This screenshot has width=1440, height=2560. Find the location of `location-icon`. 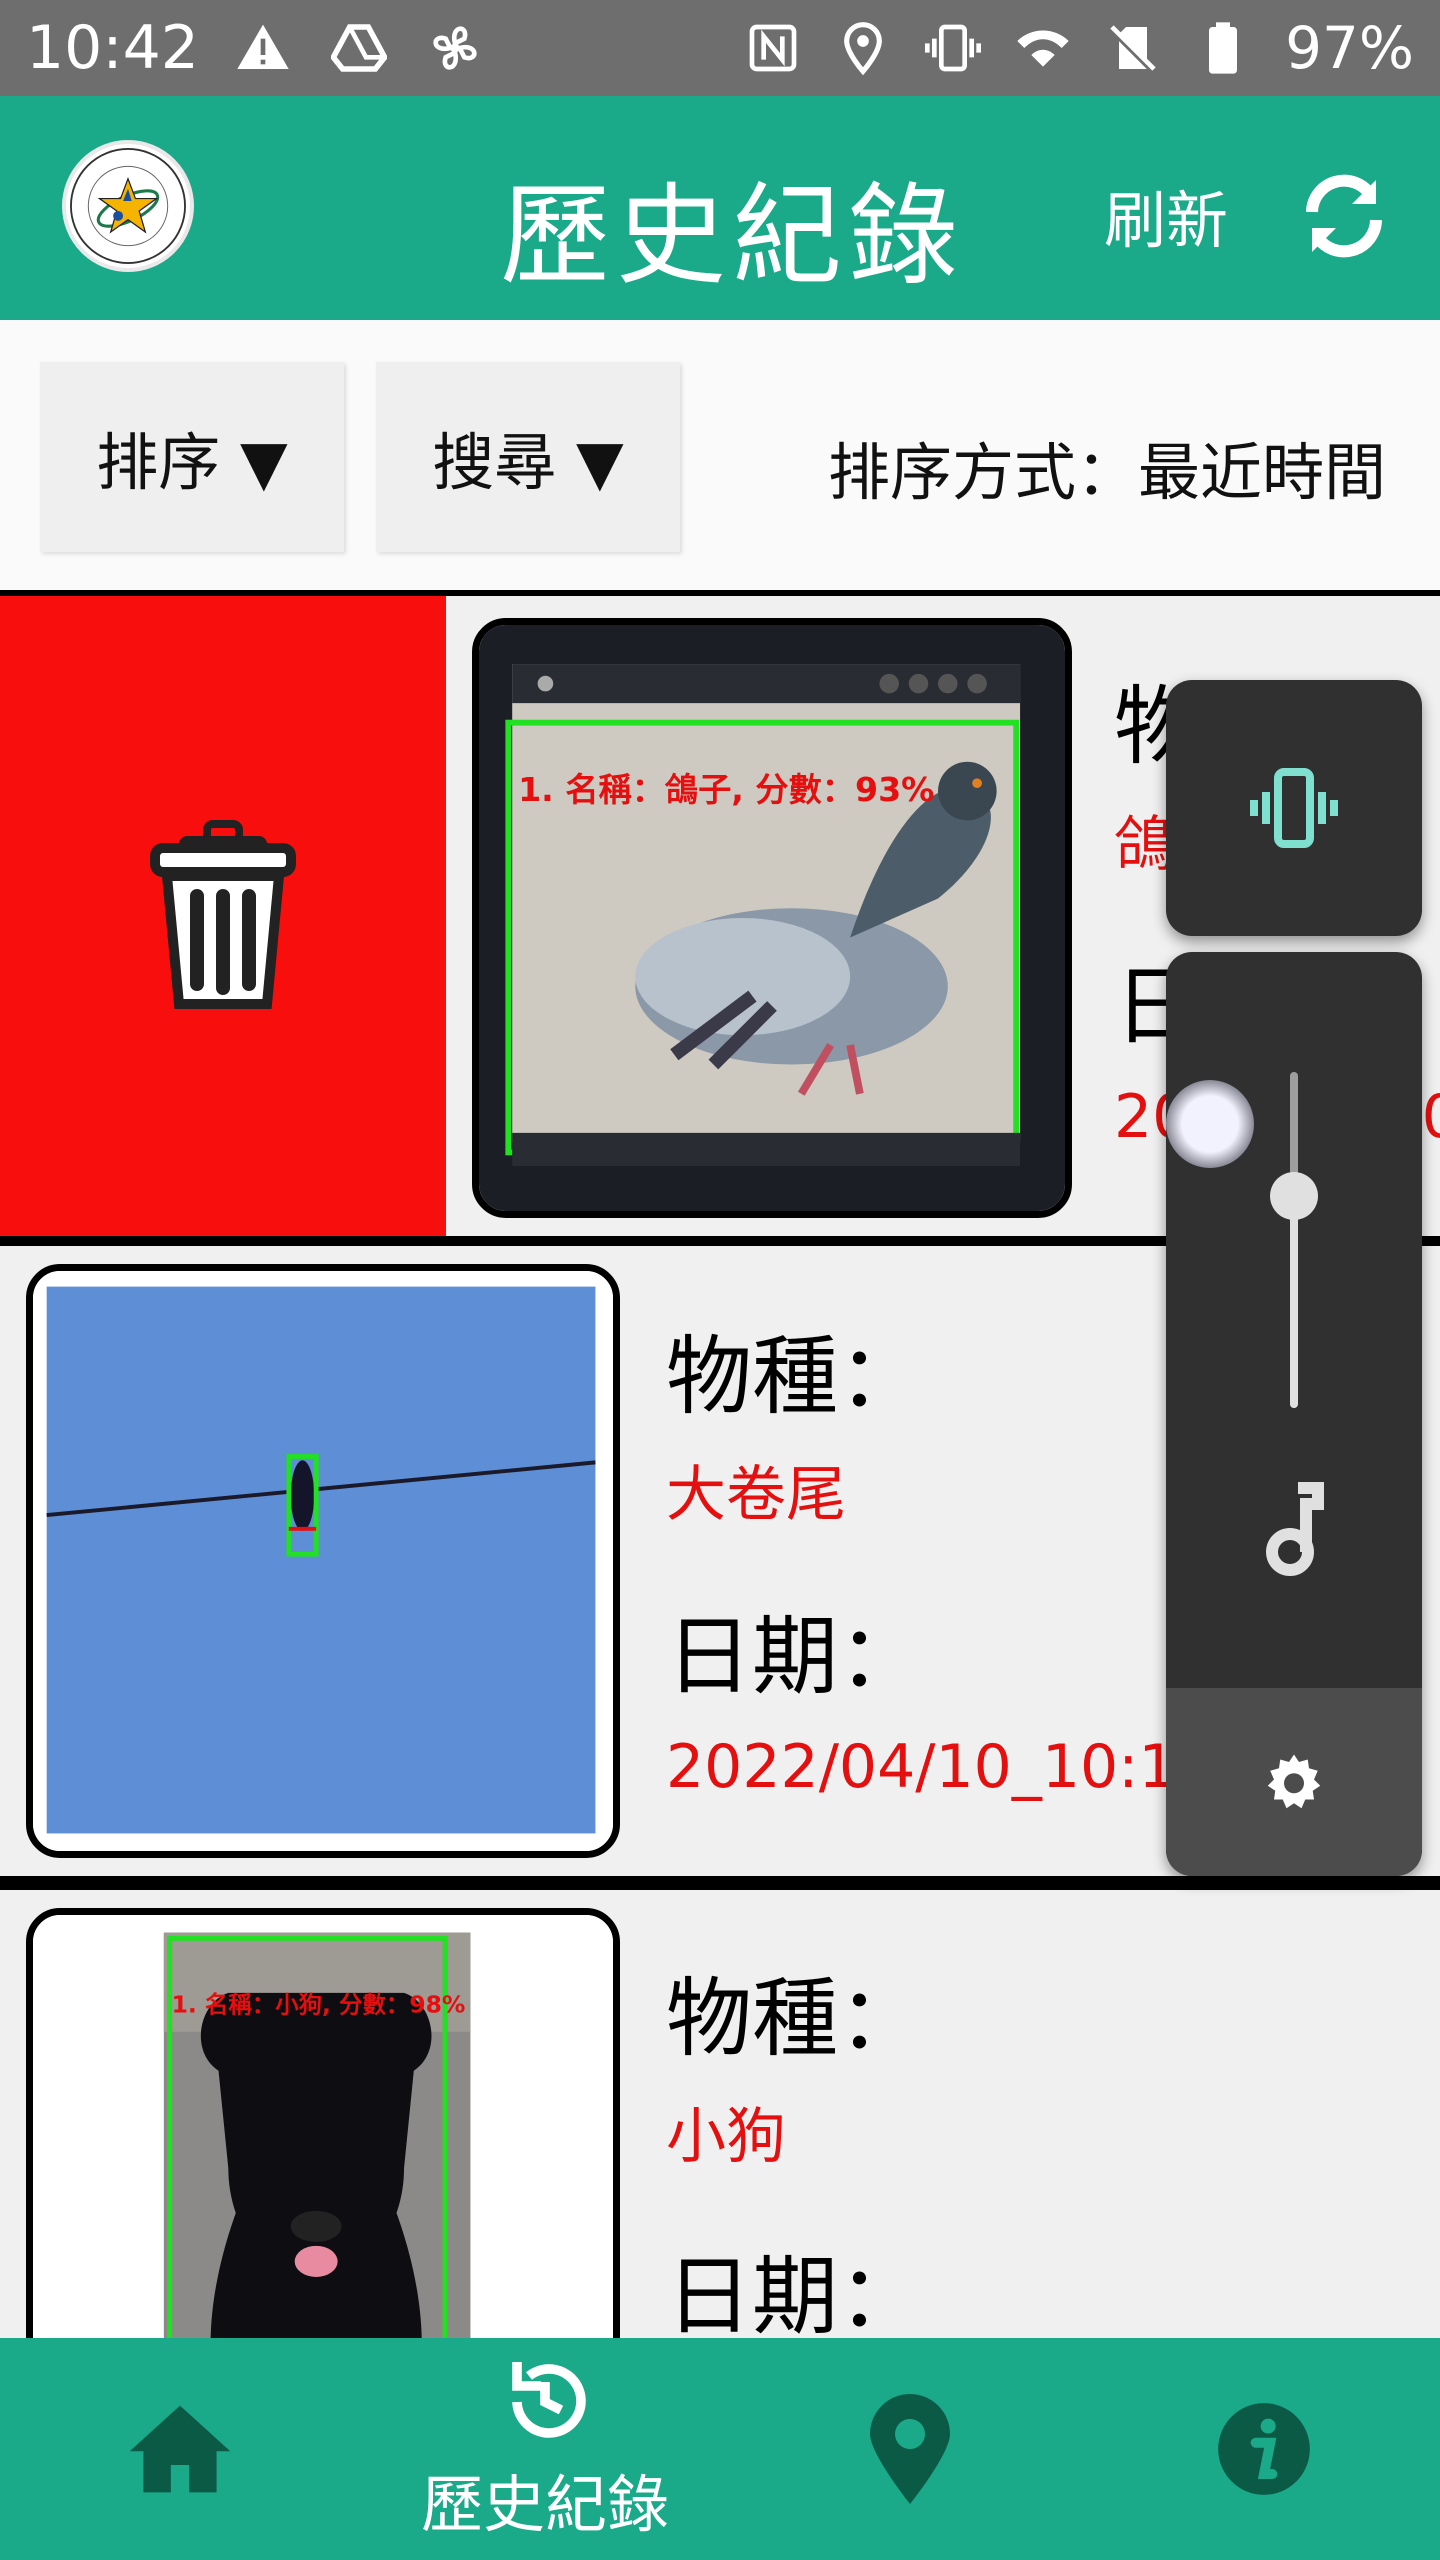

location-icon is located at coordinates (863, 49).